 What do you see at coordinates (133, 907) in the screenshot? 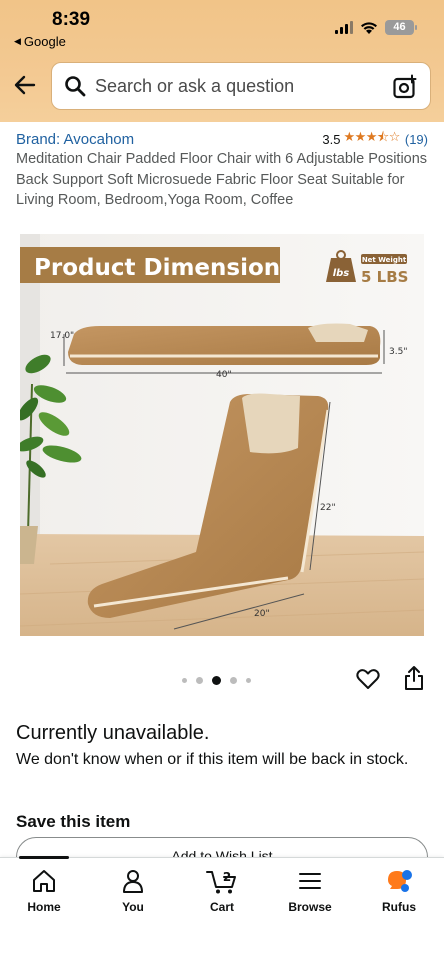
I see `nav-you-label: You` at bounding box center [133, 907].